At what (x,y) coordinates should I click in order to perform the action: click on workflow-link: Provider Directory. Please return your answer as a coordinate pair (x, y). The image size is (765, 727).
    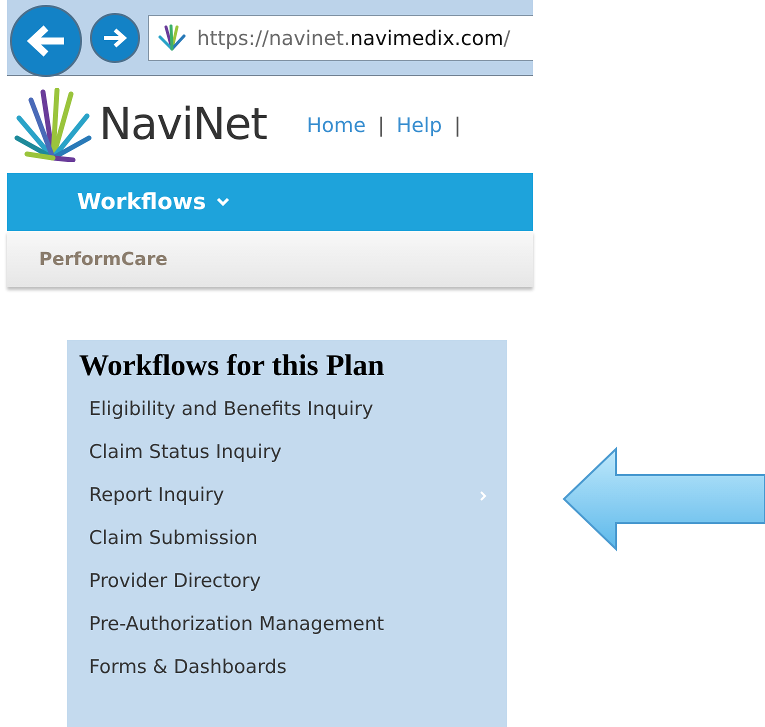
    Looking at the image, I should click on (175, 581).